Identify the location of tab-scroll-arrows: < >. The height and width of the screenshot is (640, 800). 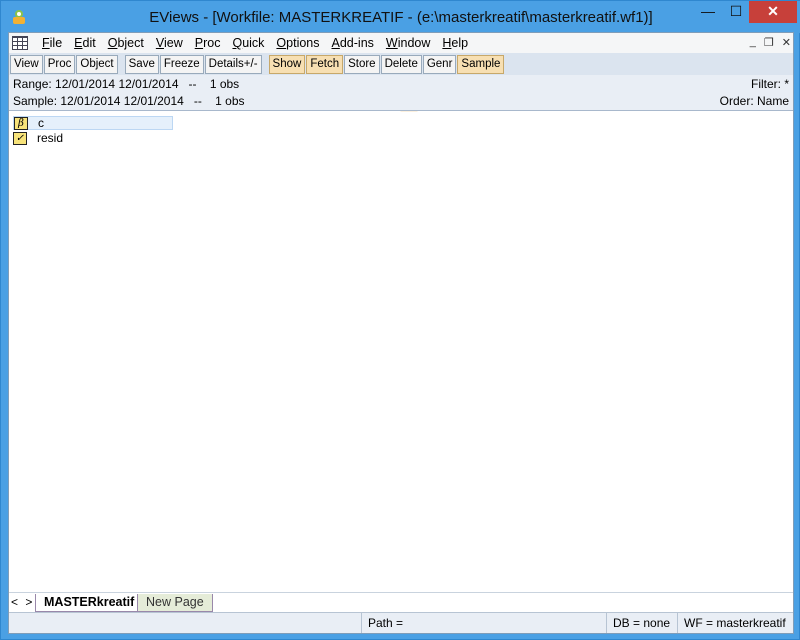
(22, 602).